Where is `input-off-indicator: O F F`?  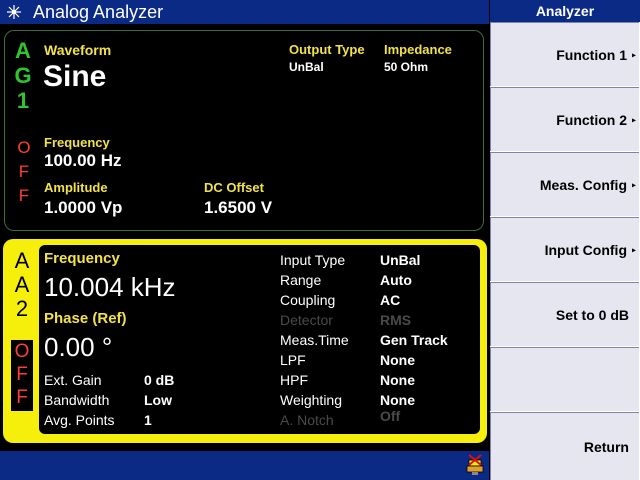 input-off-indicator: O F F is located at coordinates (22, 375).